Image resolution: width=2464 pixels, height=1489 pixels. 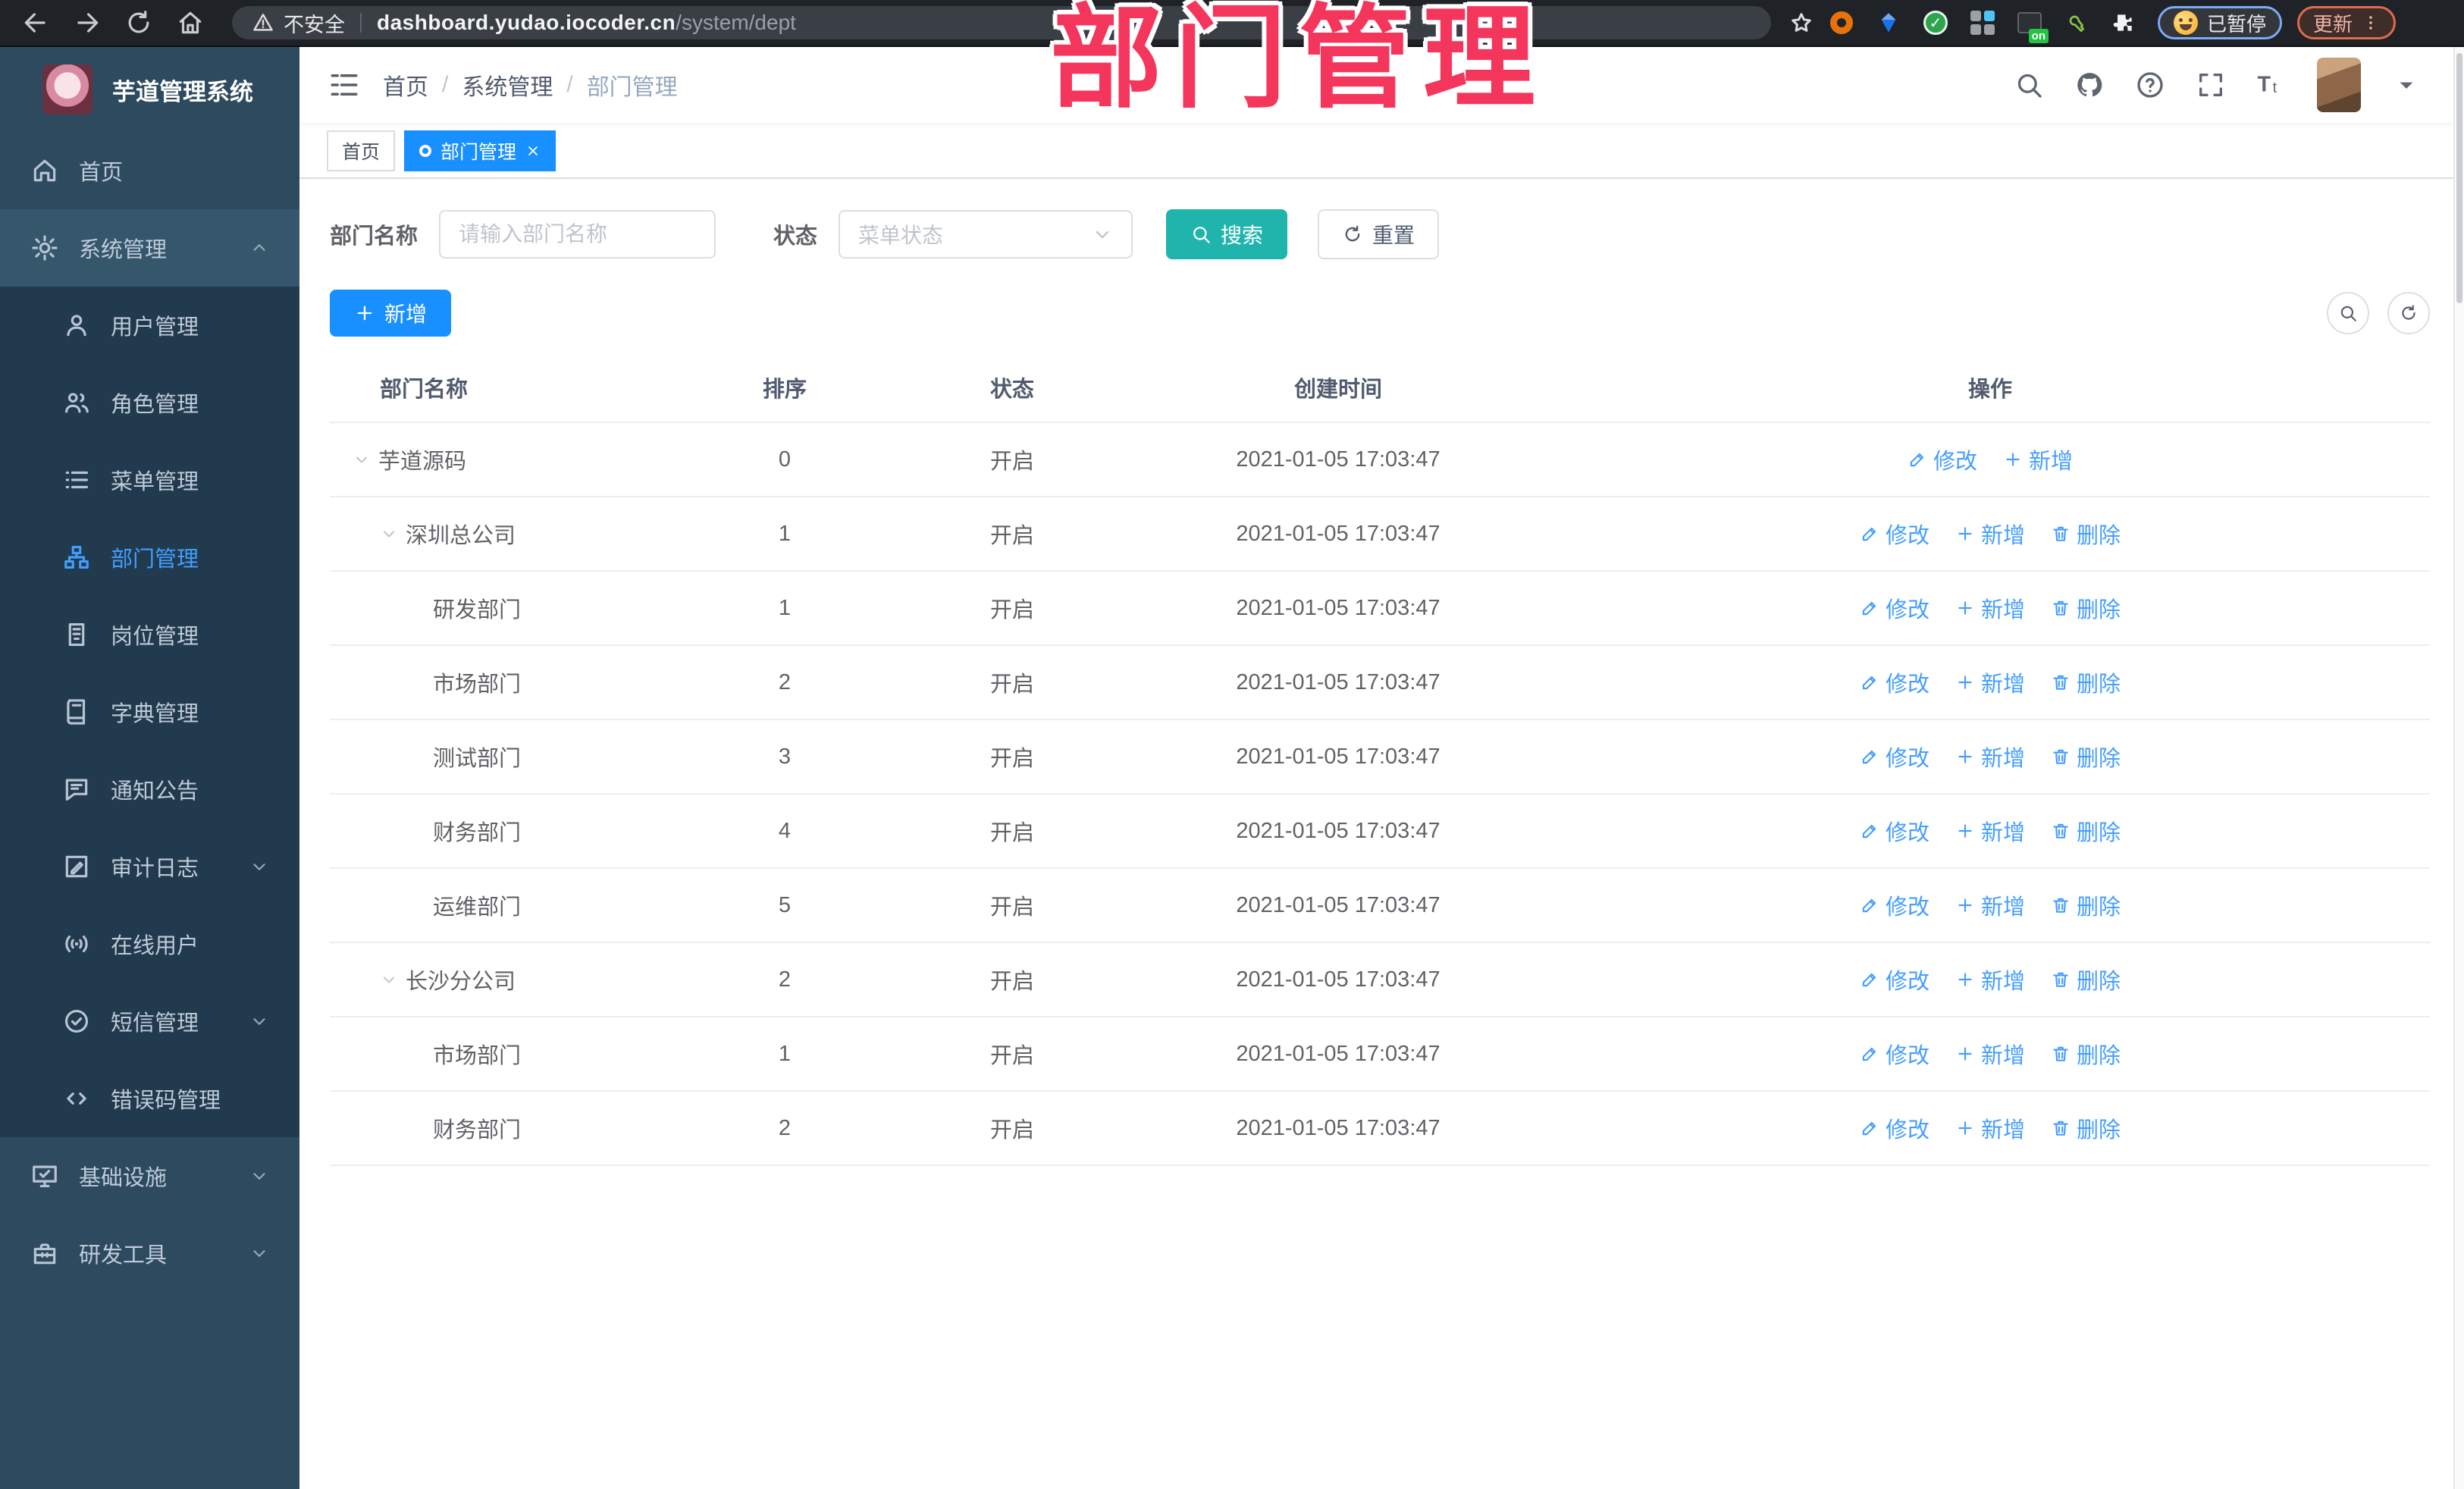 What do you see at coordinates (361, 151) in the screenshot?
I see `tab-首页: 首页` at bounding box center [361, 151].